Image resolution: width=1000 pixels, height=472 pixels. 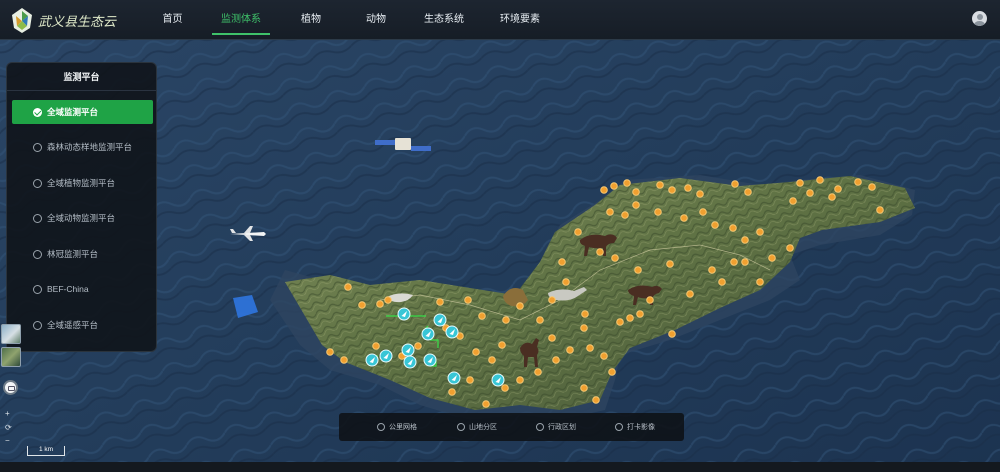 What do you see at coordinates (10, 387) in the screenshot?
I see `compass-icon` at bounding box center [10, 387].